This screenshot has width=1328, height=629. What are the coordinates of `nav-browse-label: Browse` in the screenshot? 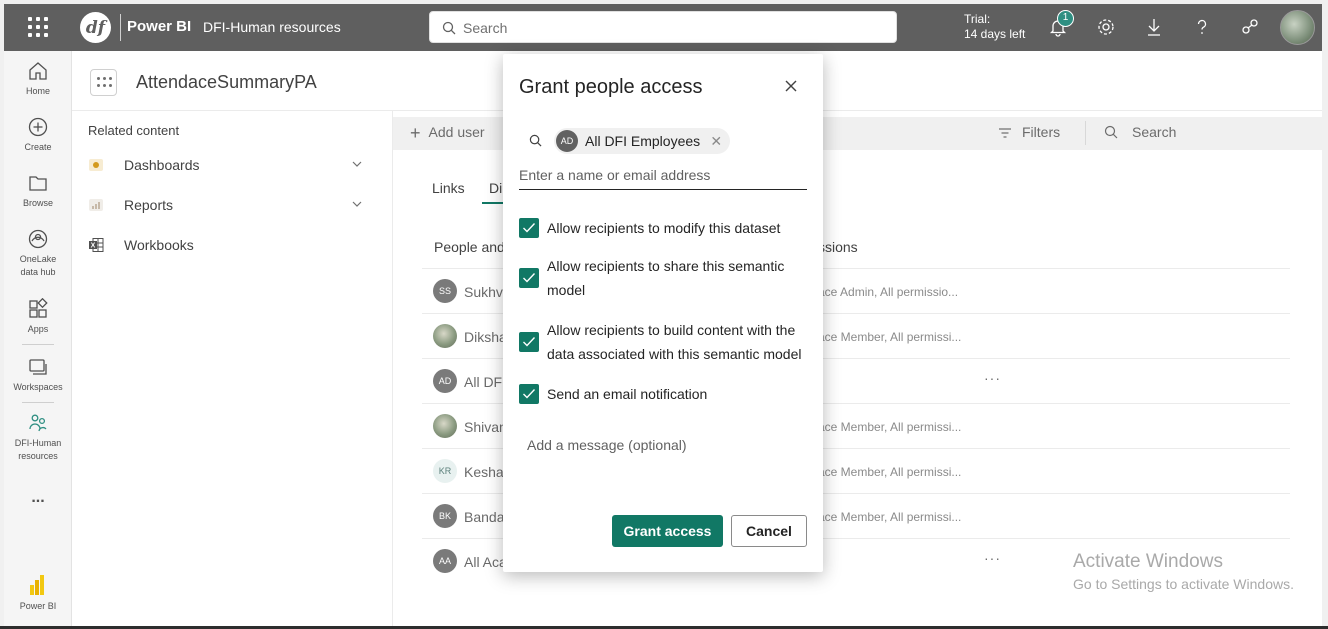 It's located at (37, 203).